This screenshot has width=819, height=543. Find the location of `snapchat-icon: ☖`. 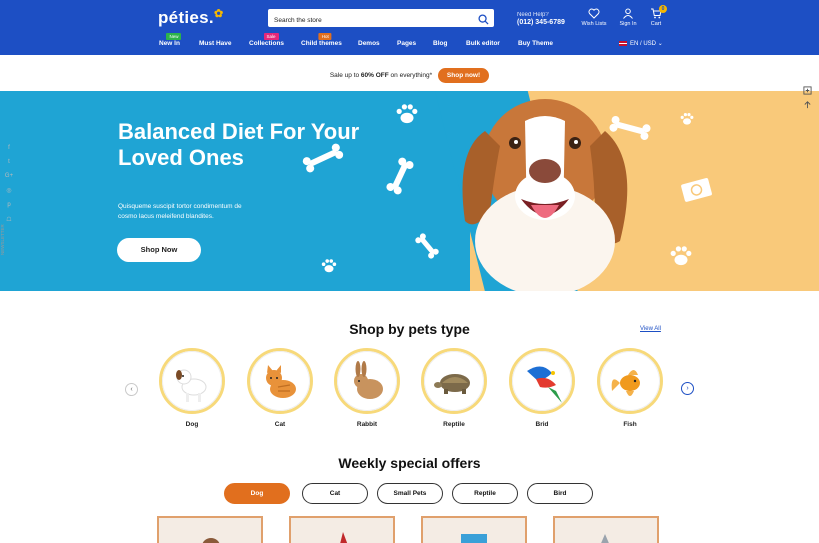

snapchat-icon: ☖ is located at coordinates (9, 219).